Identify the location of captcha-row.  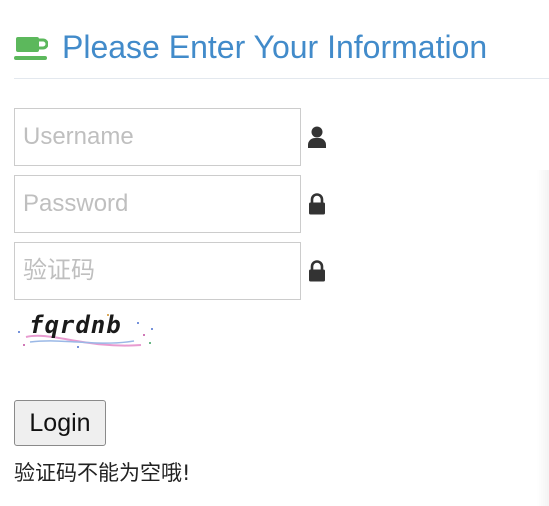
(184, 271).